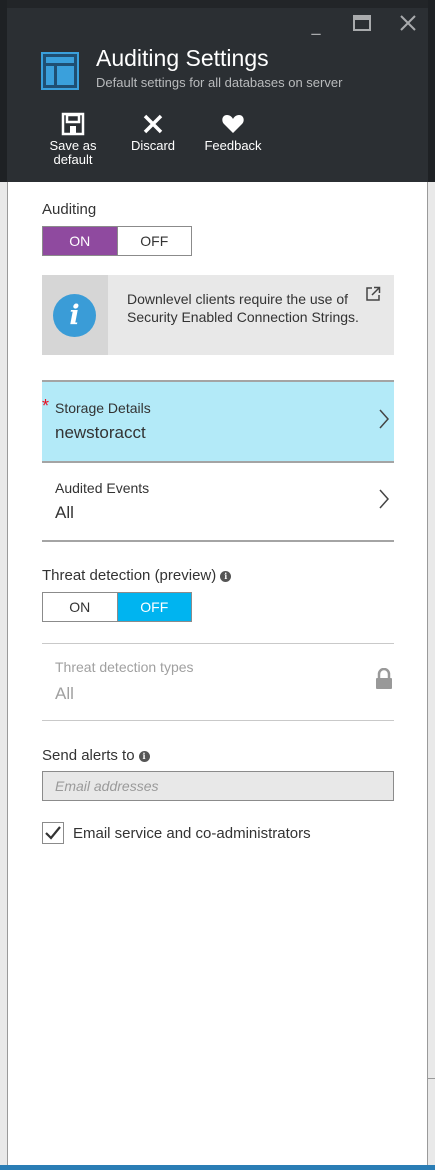 This screenshot has height=1170, width=435. I want to click on discard-icon, so click(153, 124).